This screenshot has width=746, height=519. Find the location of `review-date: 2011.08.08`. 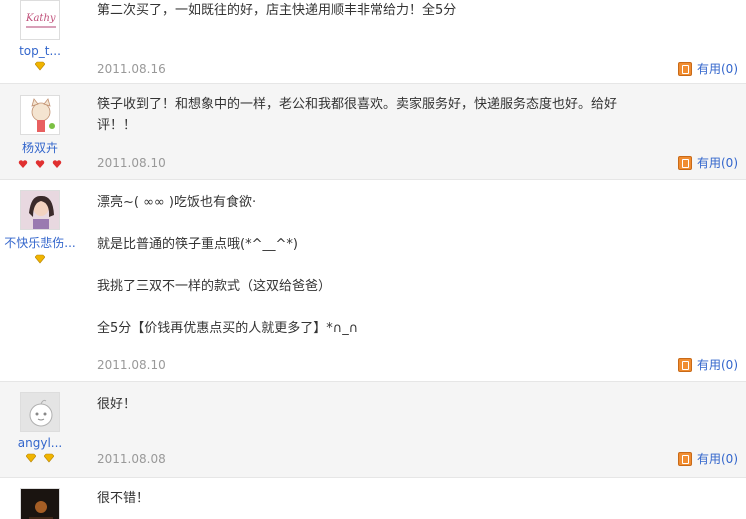

review-date: 2011.08.08 is located at coordinates (131, 459).